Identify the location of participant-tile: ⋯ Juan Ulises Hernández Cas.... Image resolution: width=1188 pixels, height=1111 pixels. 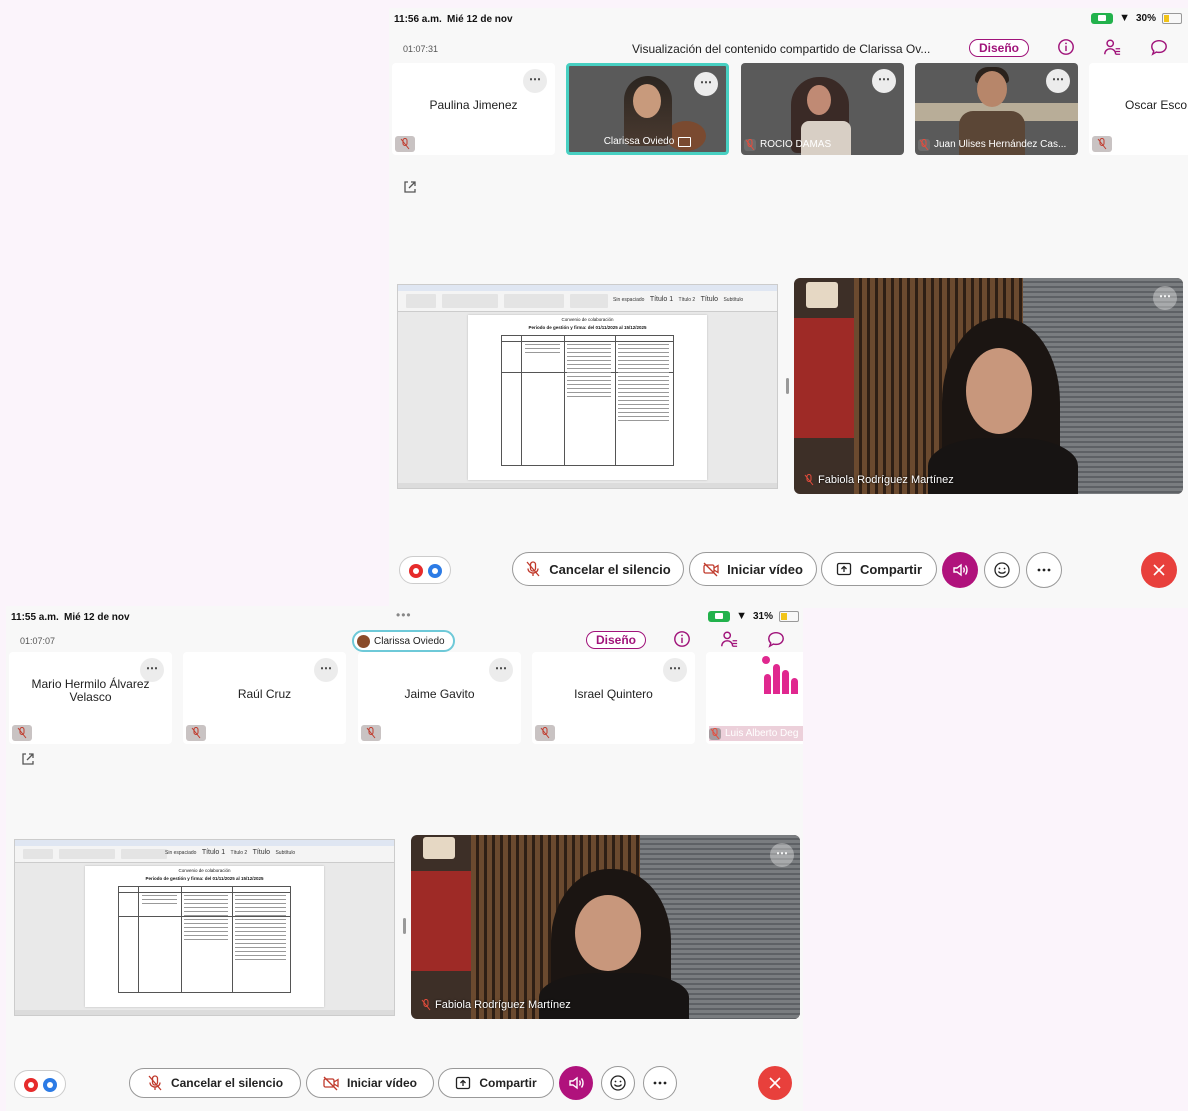
(996, 109).